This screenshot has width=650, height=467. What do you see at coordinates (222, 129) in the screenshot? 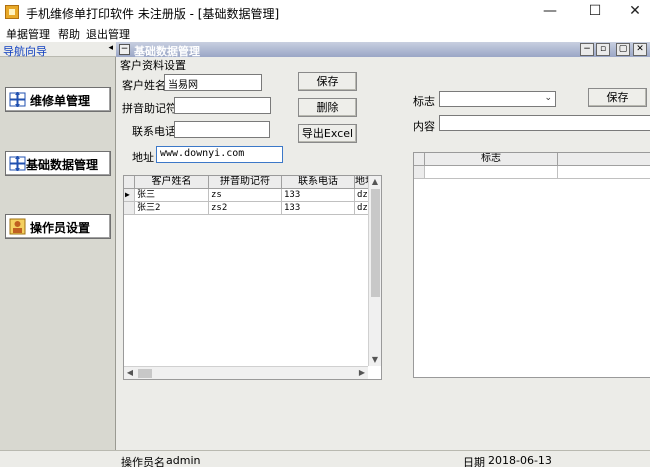
I see `phone-input` at bounding box center [222, 129].